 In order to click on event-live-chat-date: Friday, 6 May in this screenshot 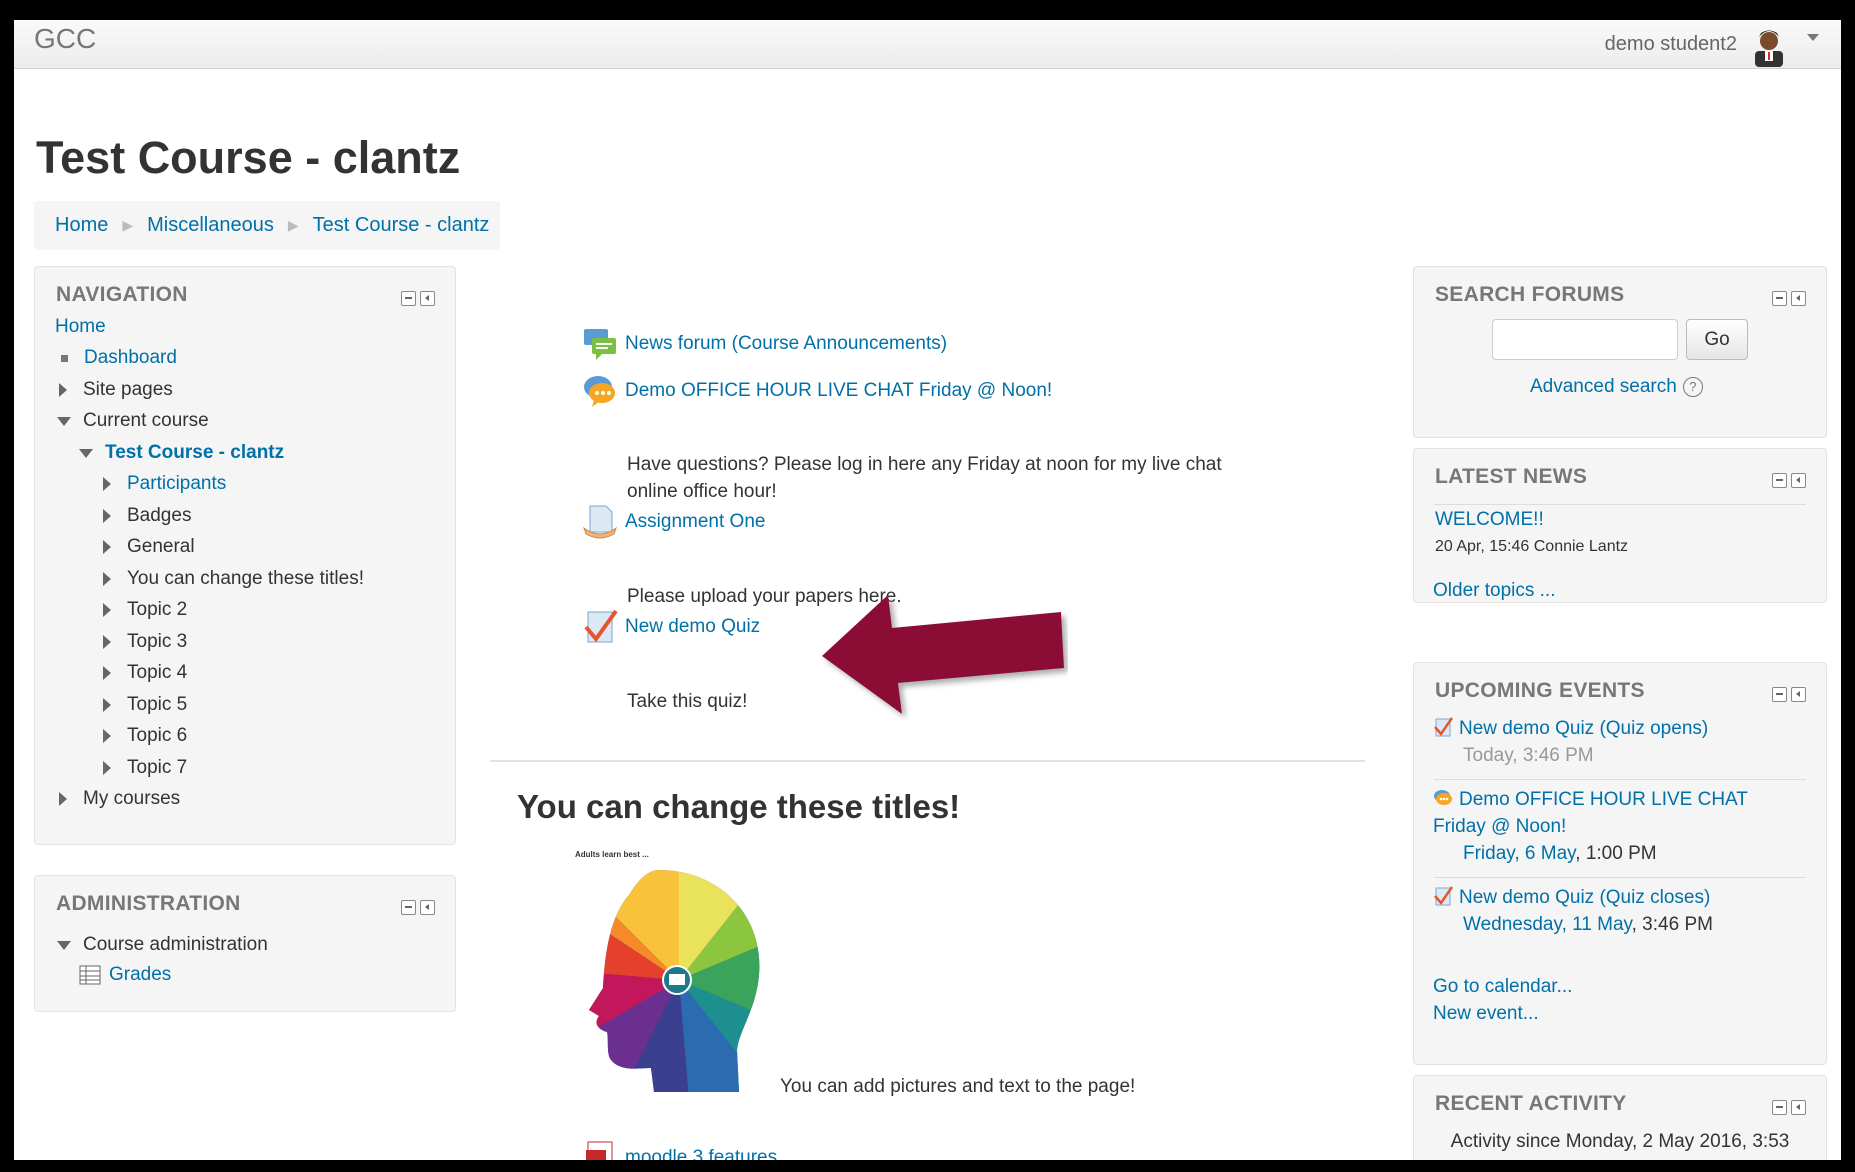, I will do `click(1519, 853)`.